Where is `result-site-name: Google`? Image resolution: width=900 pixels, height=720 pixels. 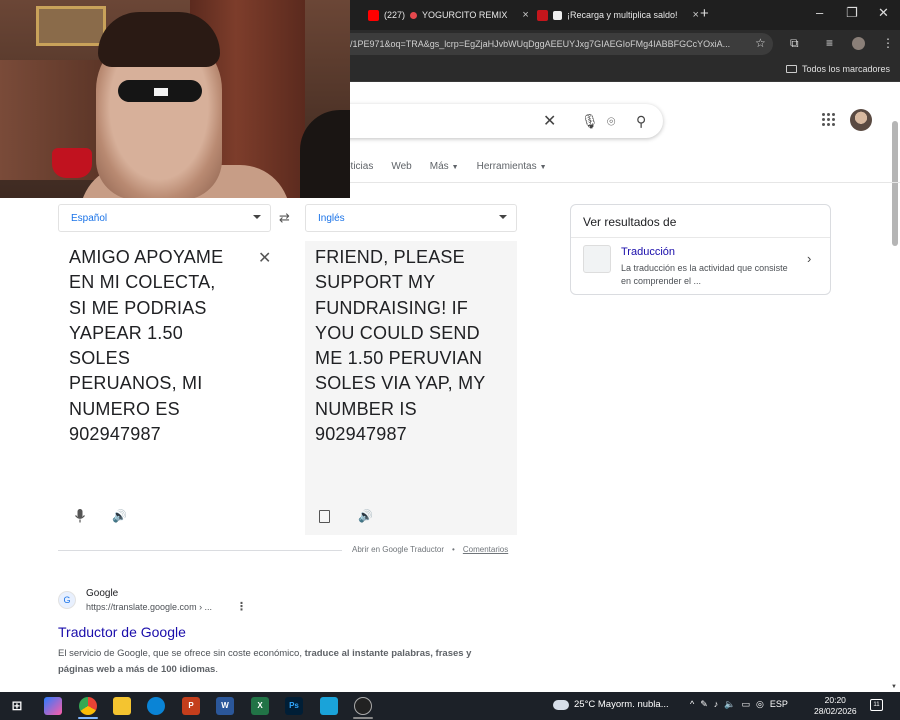 result-site-name: Google is located at coordinates (102, 593).